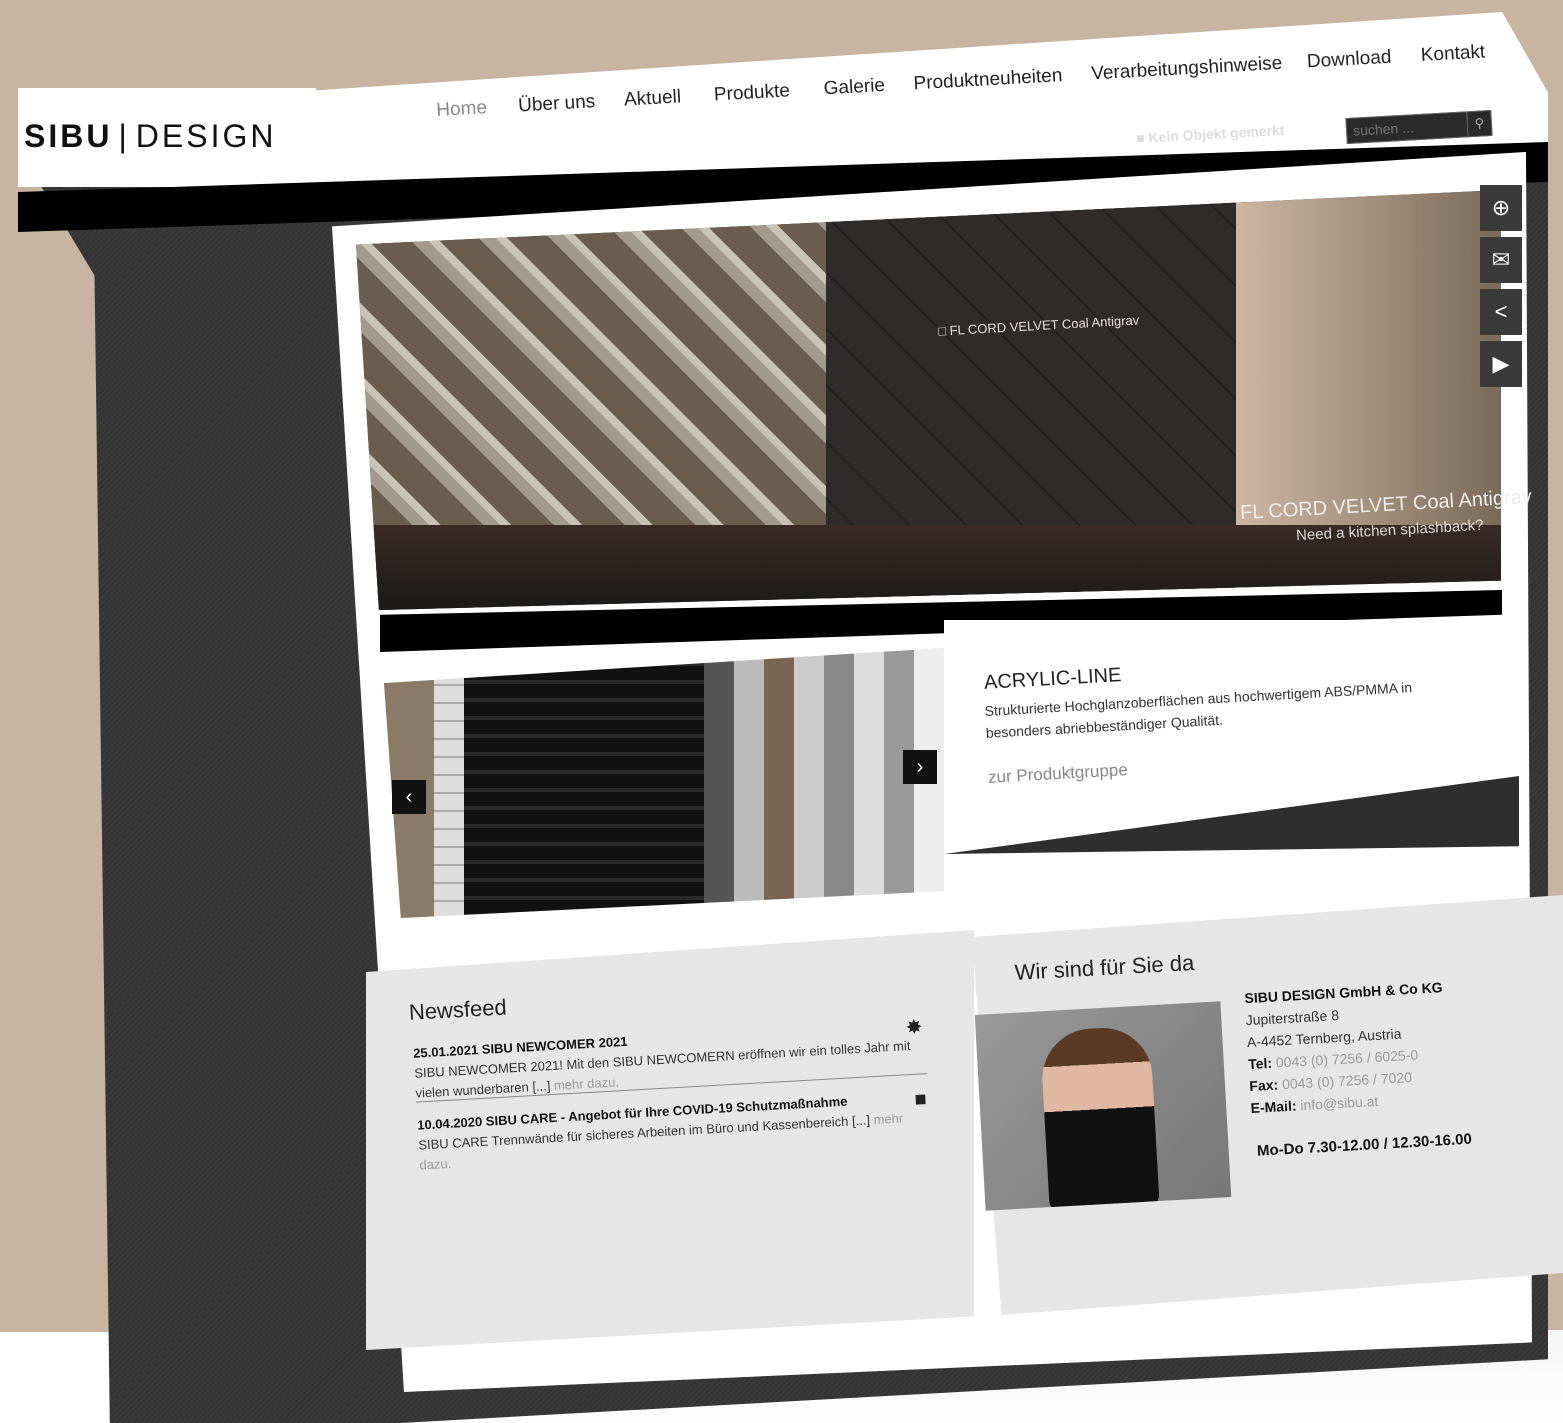  I want to click on nav-item-produkte: Produkte, so click(751, 93).